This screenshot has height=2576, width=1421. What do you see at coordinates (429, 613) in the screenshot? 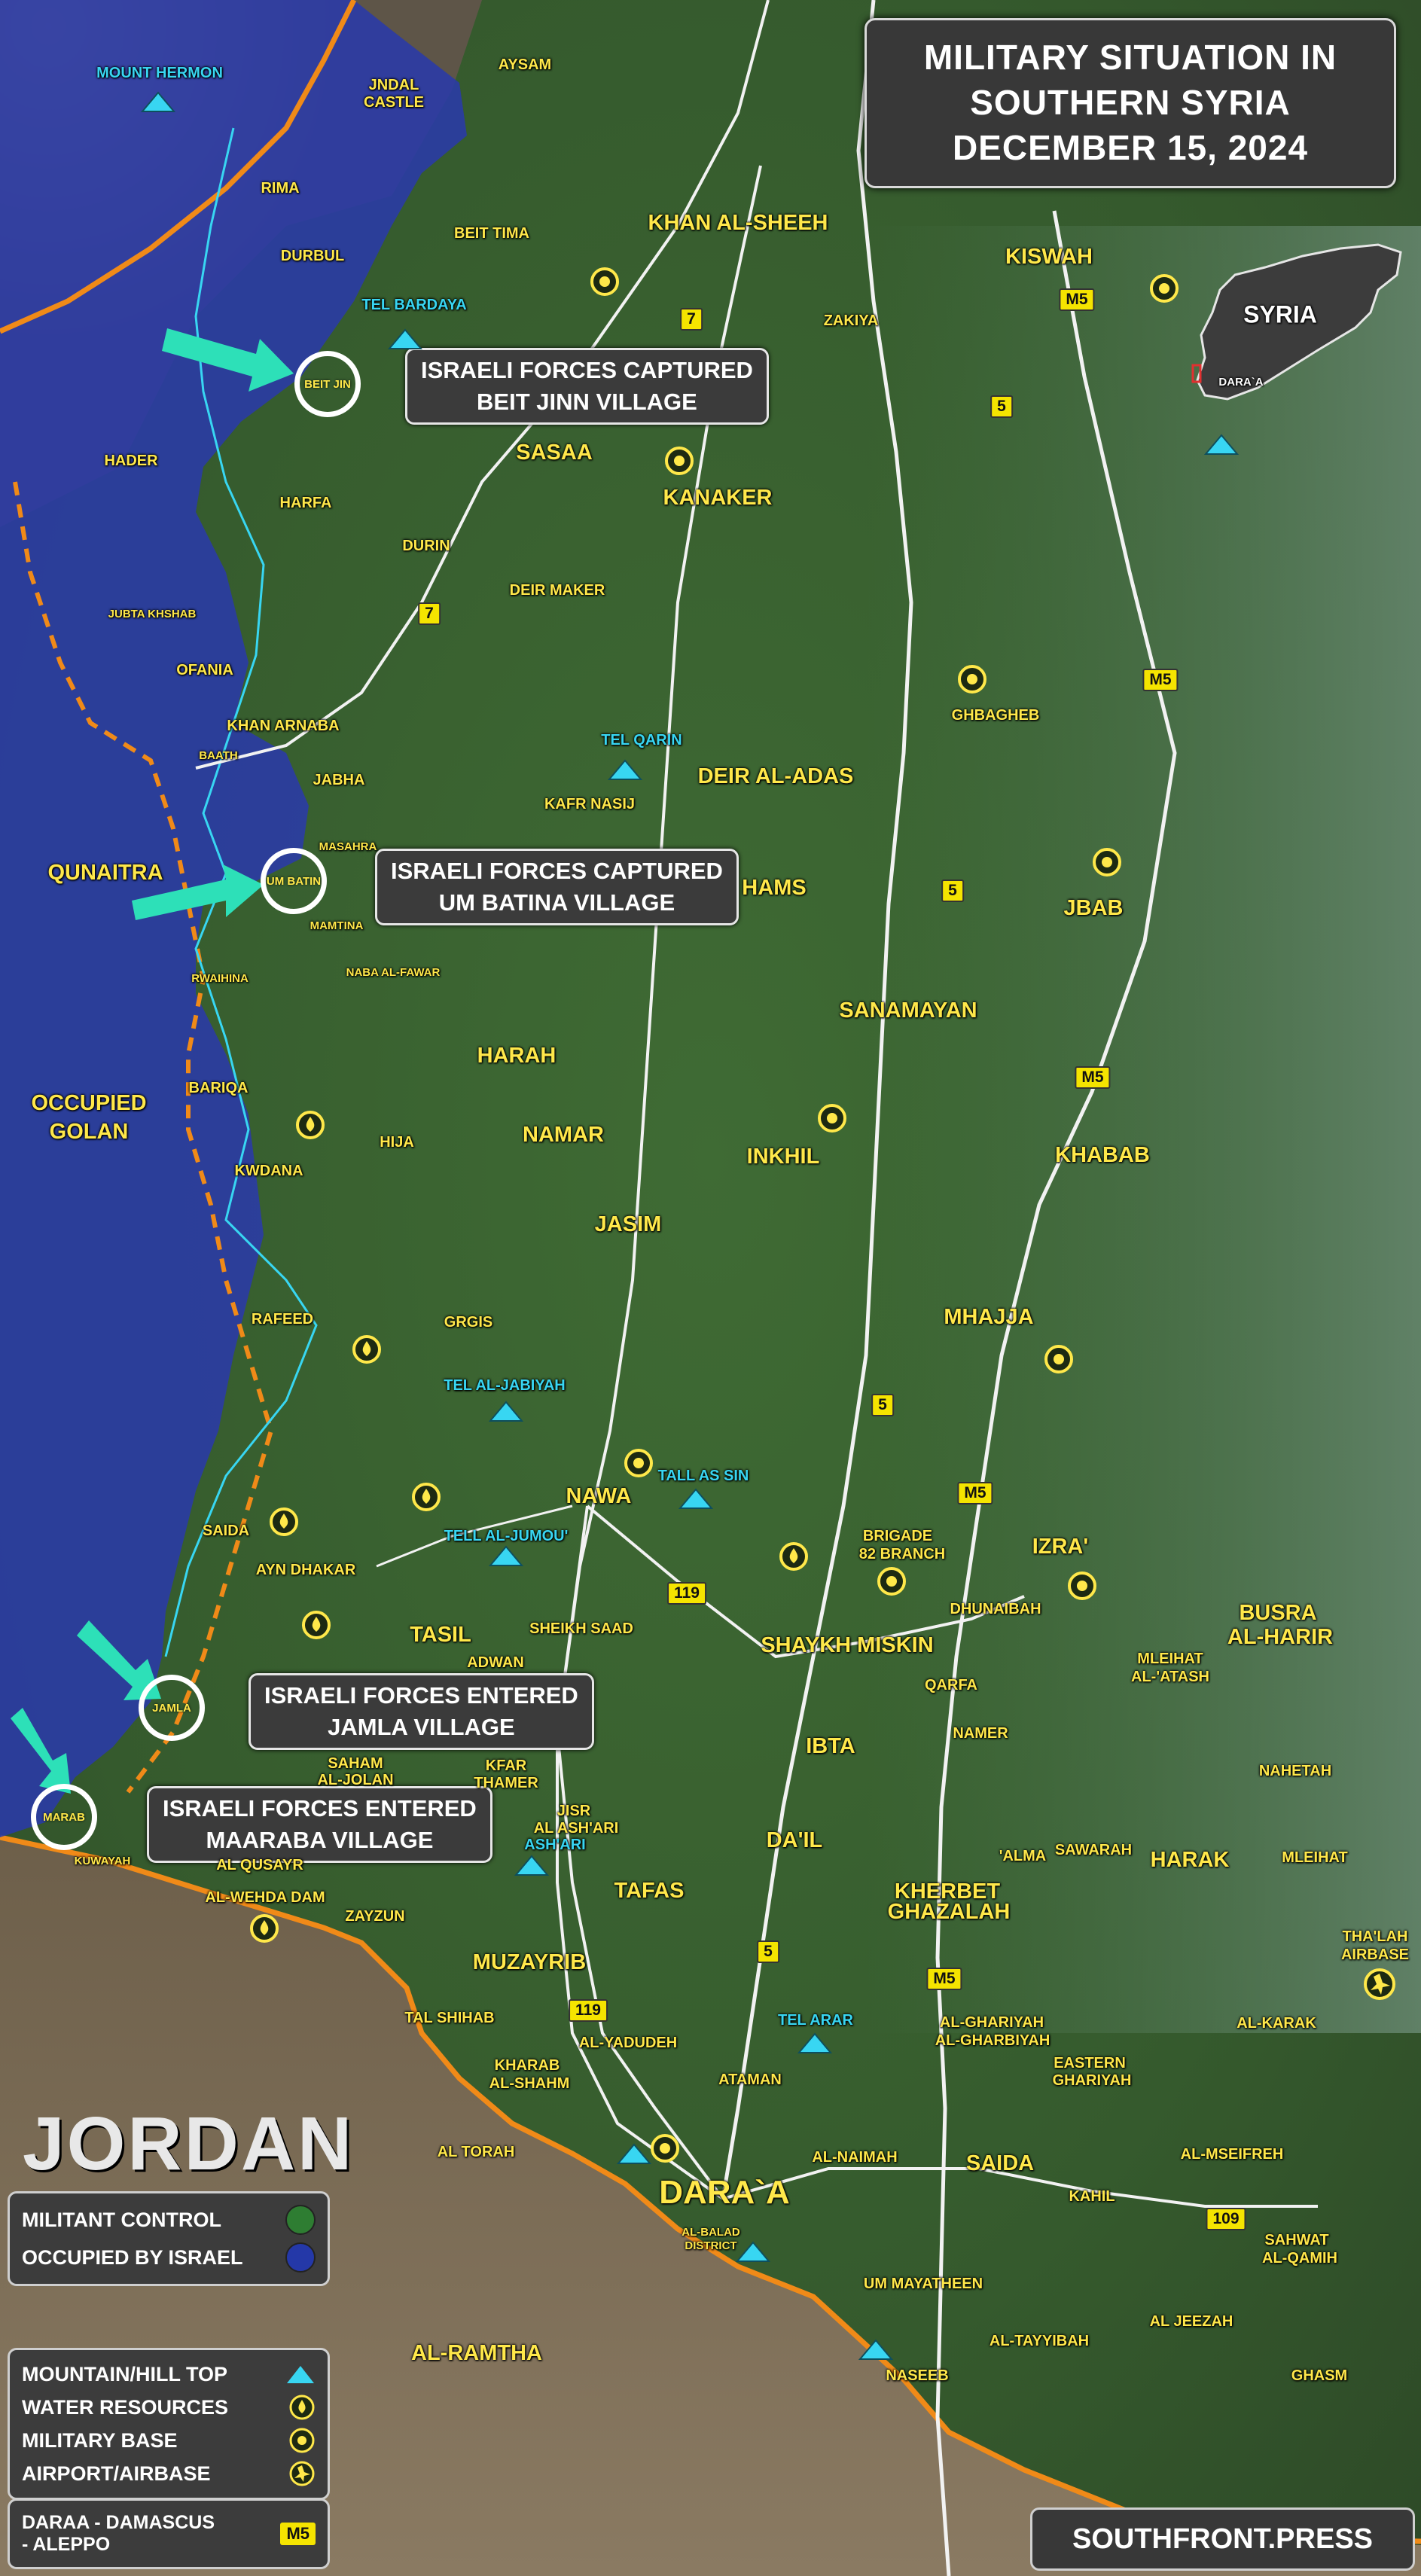
I see `road-badge-7b: 7` at bounding box center [429, 613].